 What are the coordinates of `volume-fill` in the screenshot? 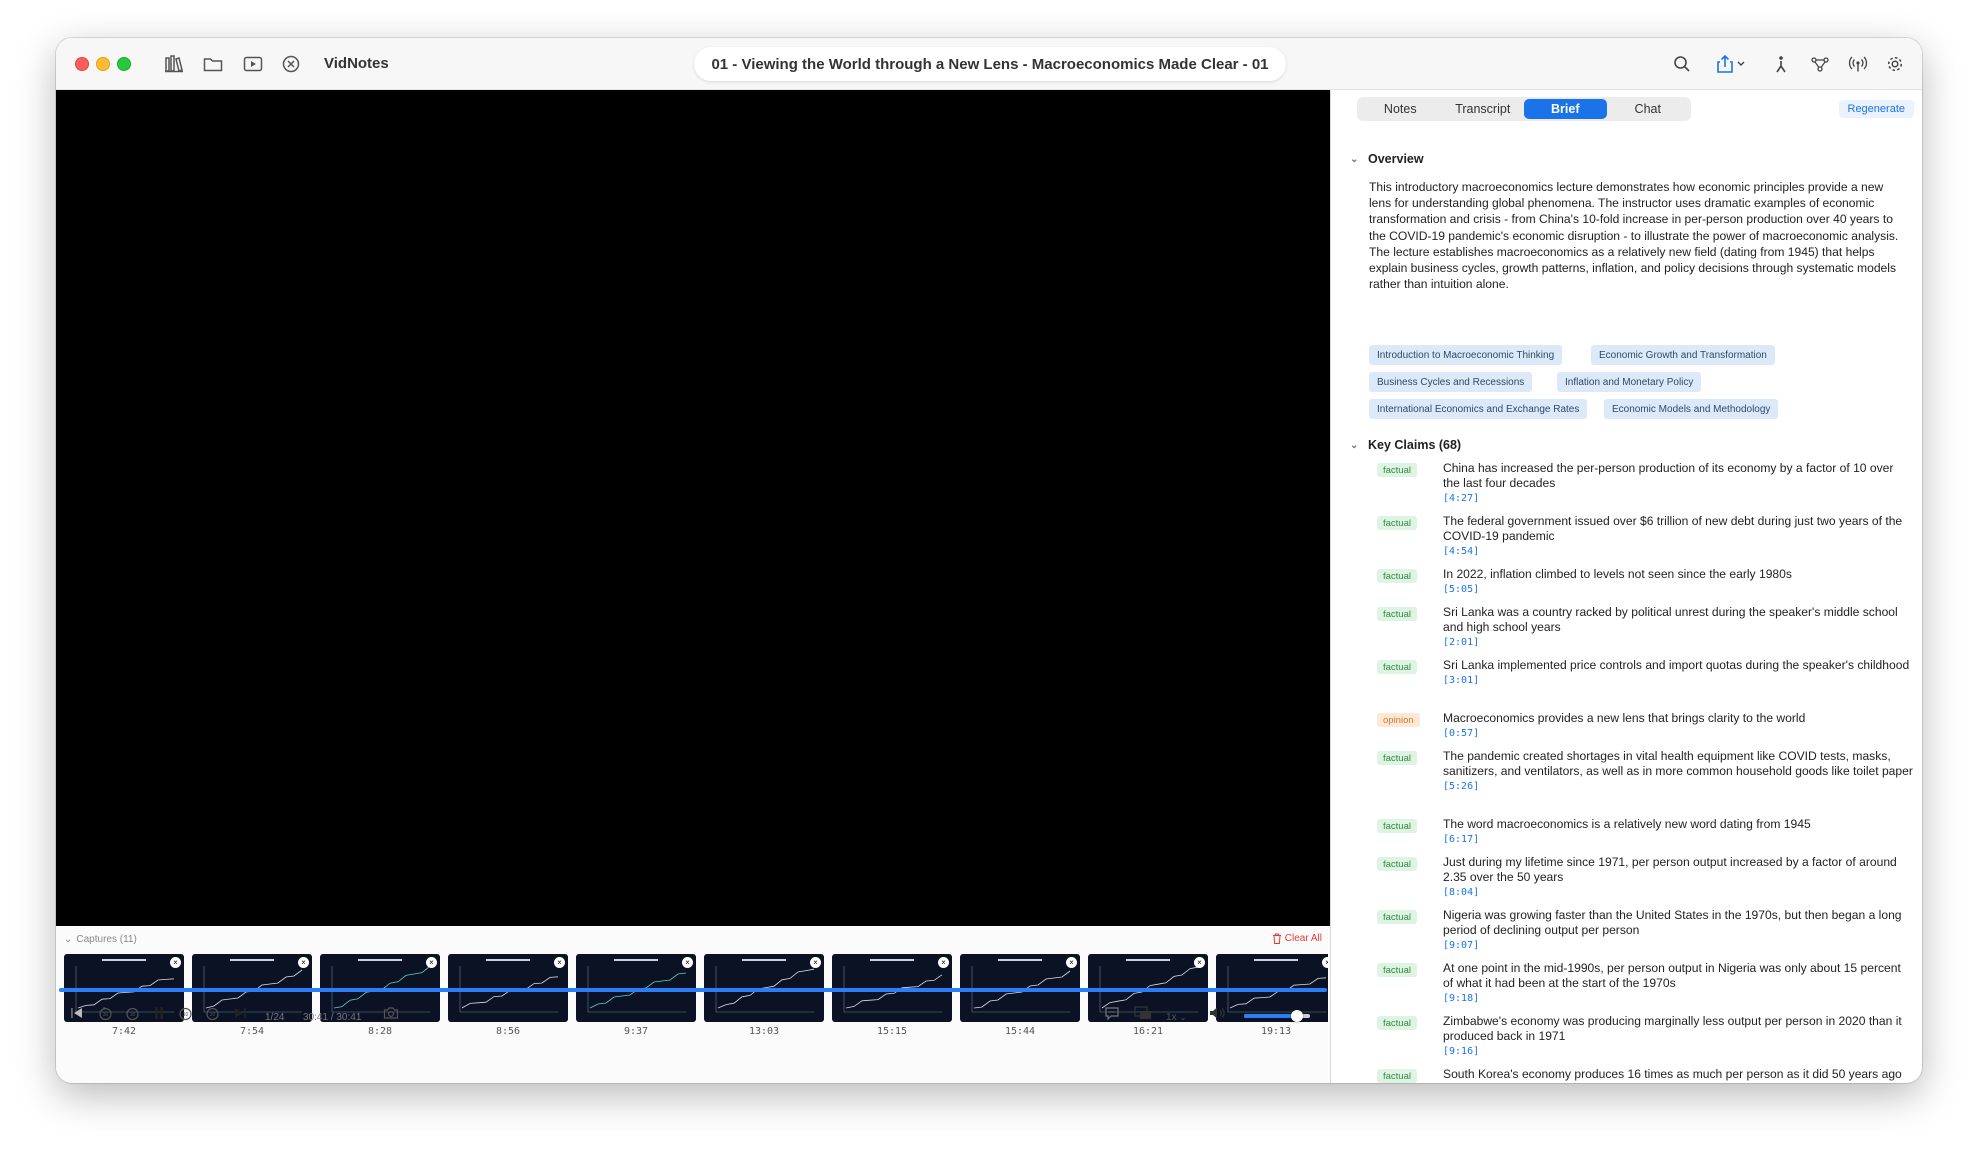 It's located at (1270, 1016).